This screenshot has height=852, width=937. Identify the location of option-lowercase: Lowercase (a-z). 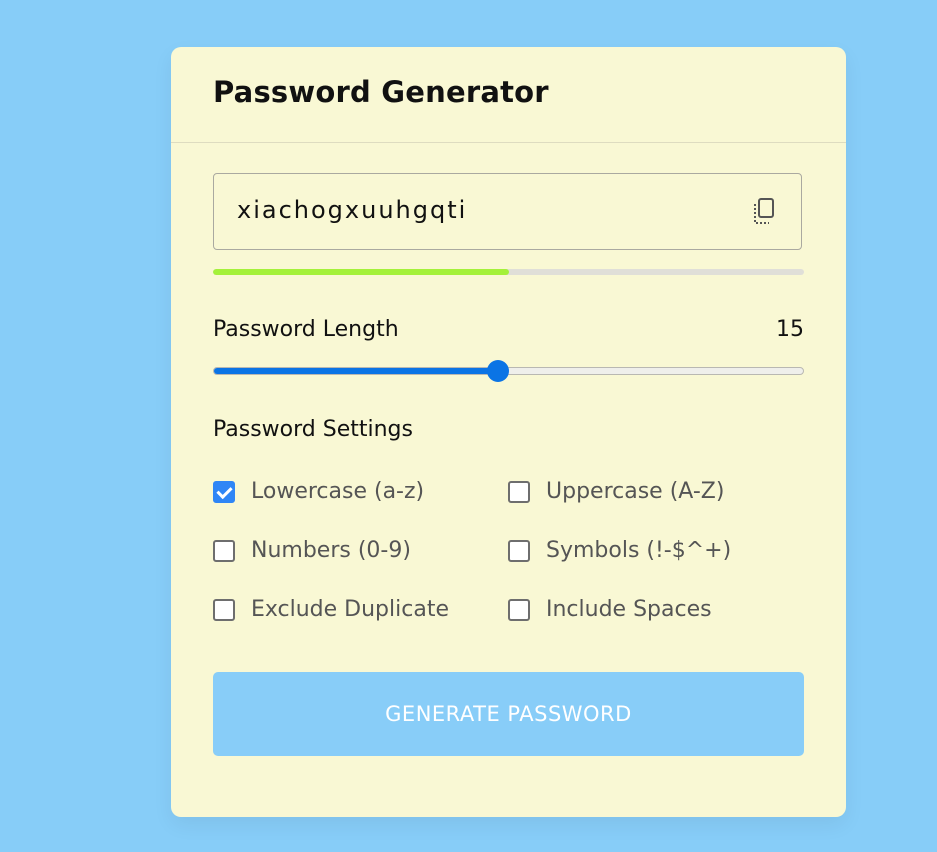
(318, 491).